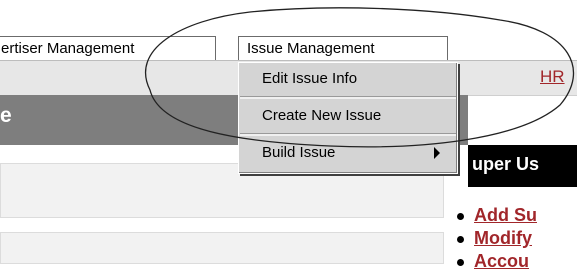 The width and height of the screenshot is (577, 272). Describe the element at coordinates (310, 78) in the screenshot. I see `menu-item-label: Edit Issue Info` at that location.